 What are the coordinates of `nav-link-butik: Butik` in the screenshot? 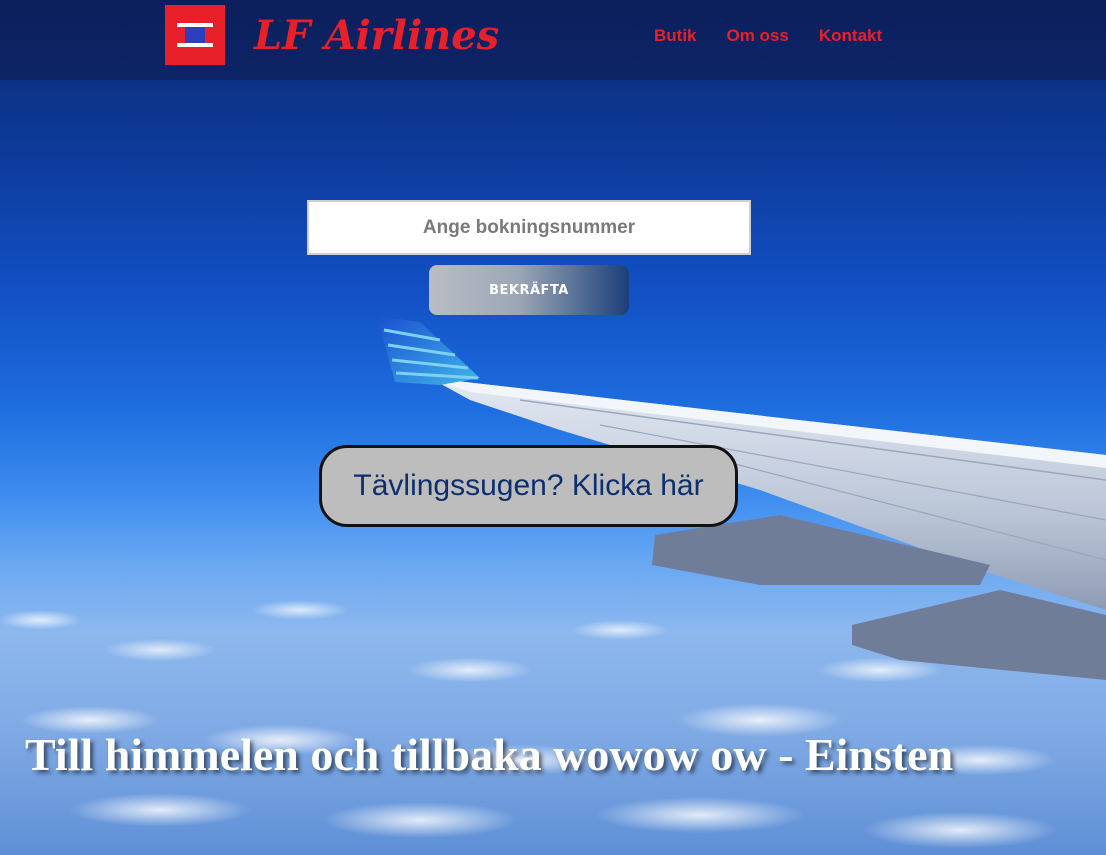 It's located at (675, 36).